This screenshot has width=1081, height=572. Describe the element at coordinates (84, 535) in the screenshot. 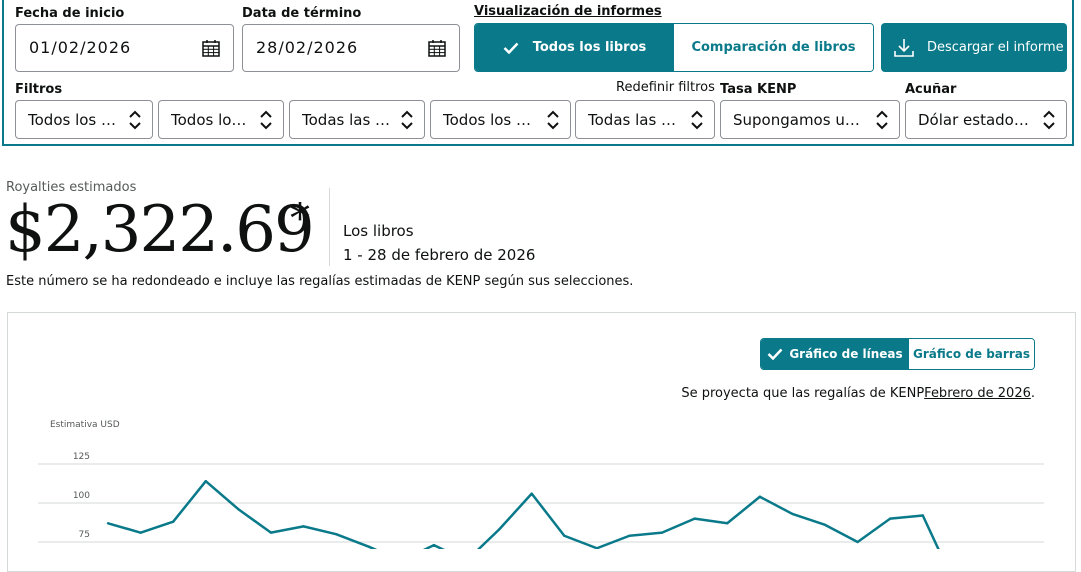

I see `y-tick-label: 75` at that location.